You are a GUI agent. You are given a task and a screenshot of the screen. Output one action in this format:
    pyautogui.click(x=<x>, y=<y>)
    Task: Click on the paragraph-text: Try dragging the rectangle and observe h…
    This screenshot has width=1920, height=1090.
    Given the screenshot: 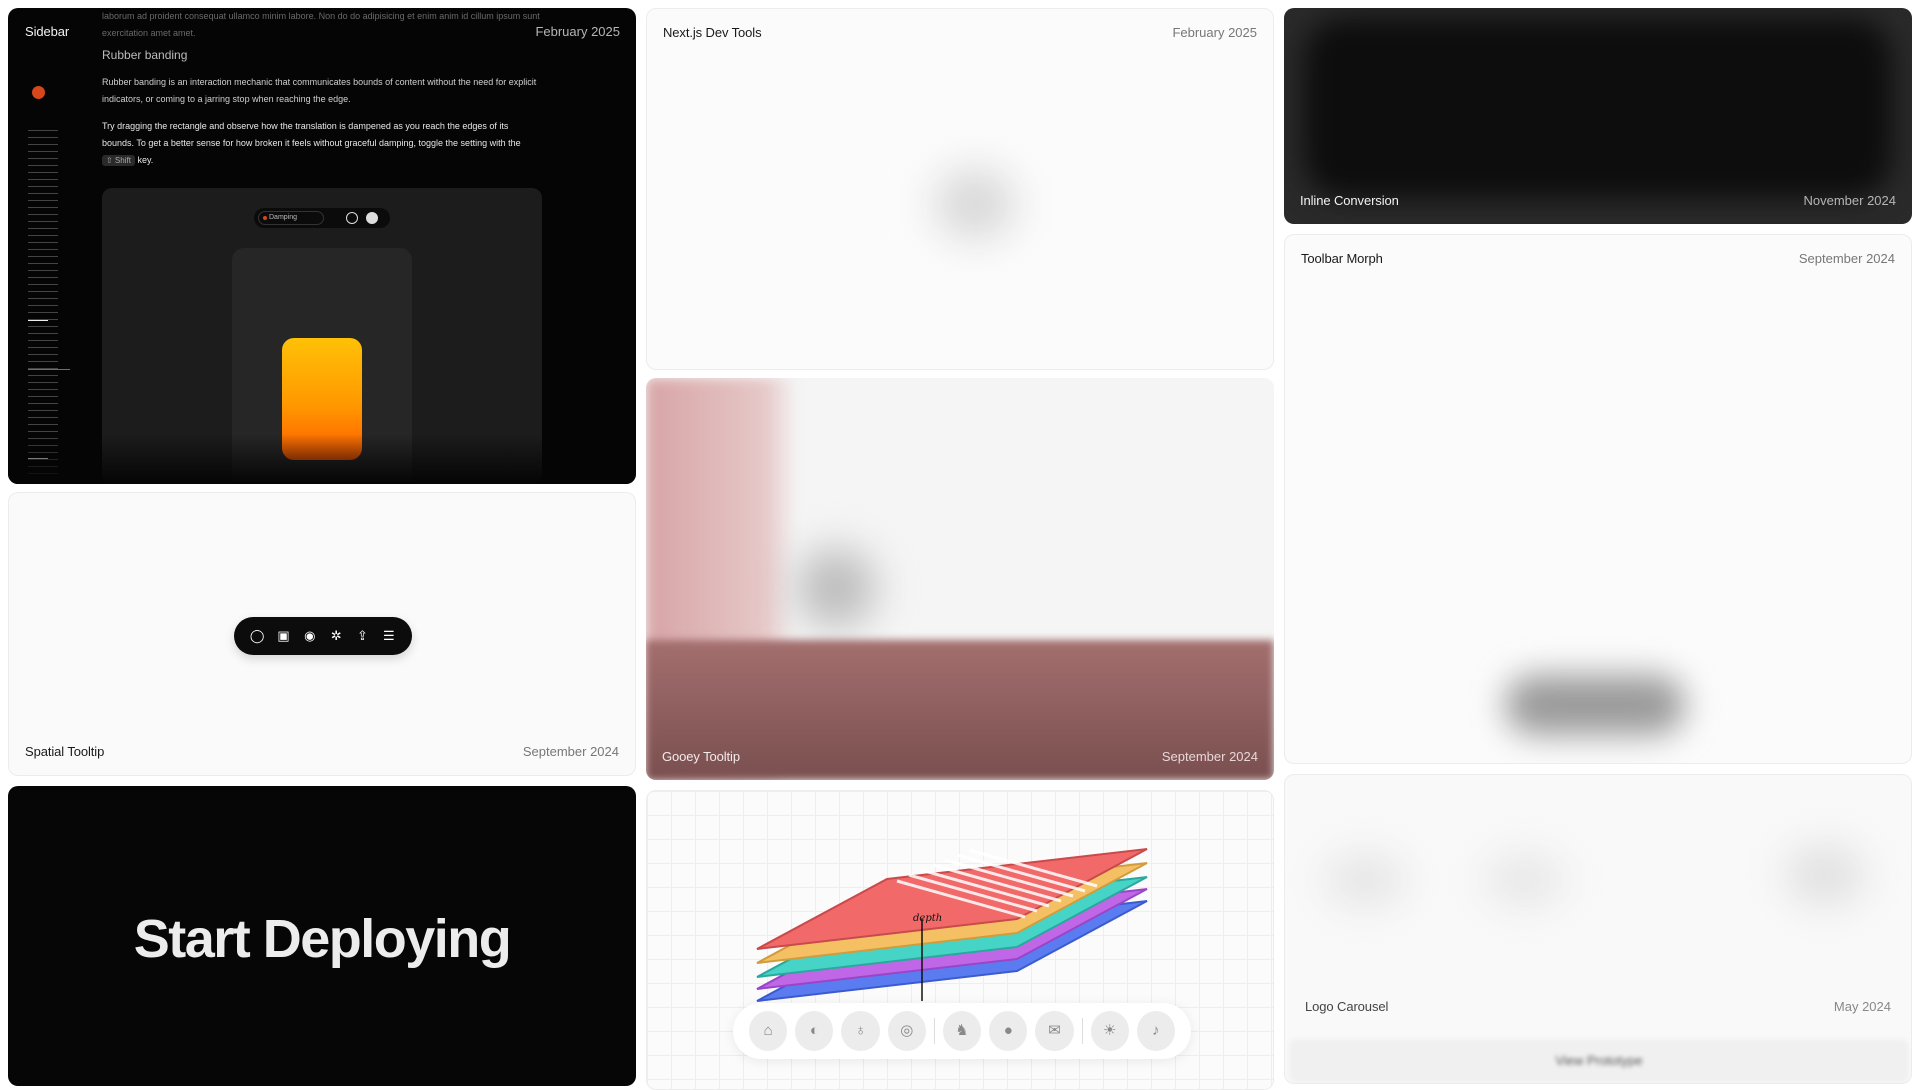 What is the action you would take?
    pyautogui.click(x=311, y=134)
    